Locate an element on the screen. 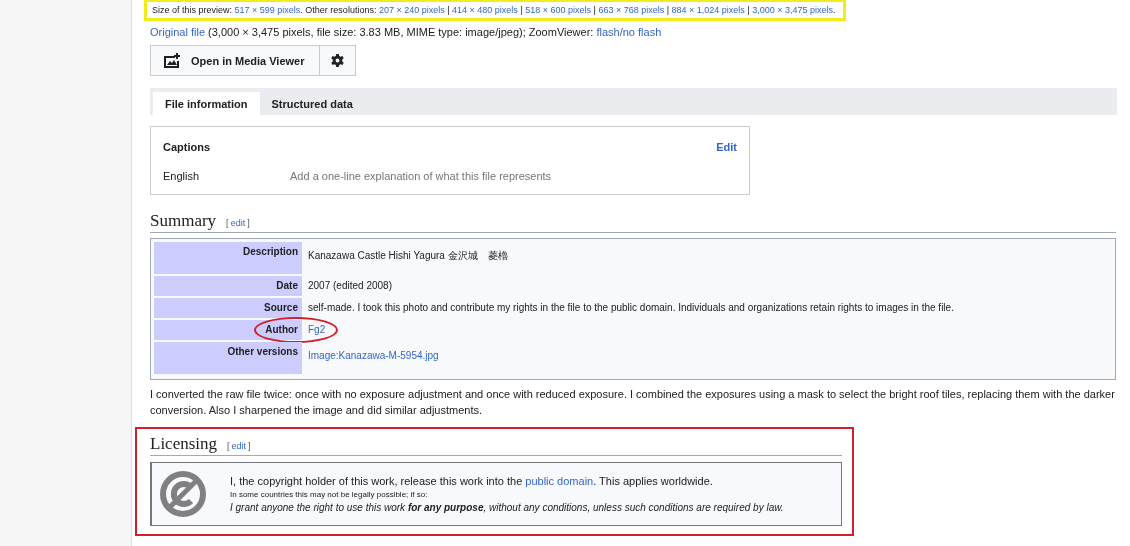  captions-title: Captions is located at coordinates (187, 147).